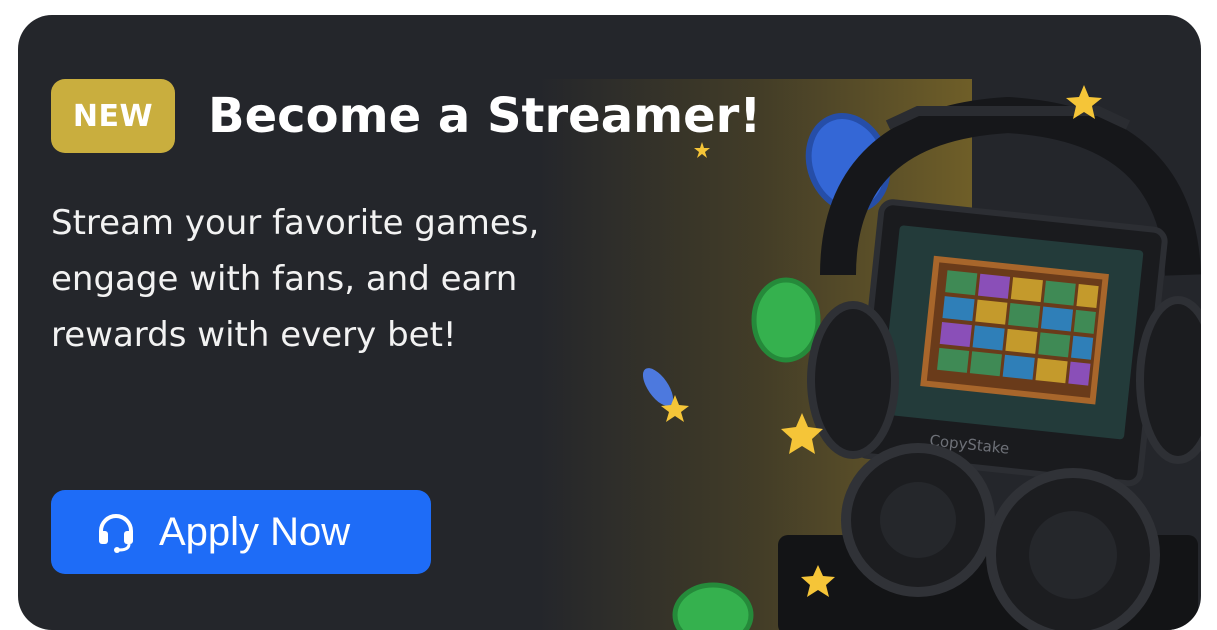 This screenshot has width=1217, height=630. I want to click on apply-now-button: Apply Now, so click(241, 532).